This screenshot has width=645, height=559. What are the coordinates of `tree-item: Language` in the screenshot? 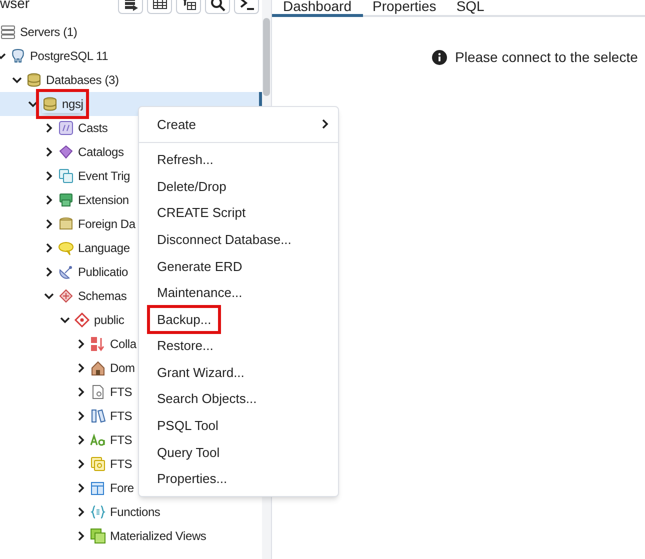 It's located at (104, 248).